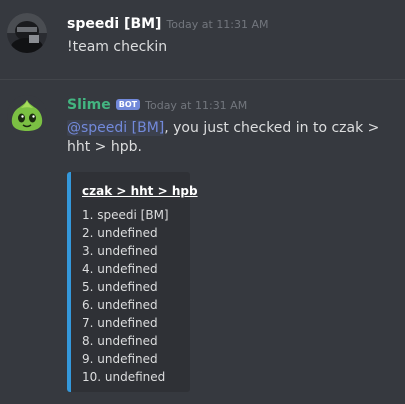 Image resolution: width=405 pixels, height=404 pixels. I want to click on embed-title: czak > hht > hpb, so click(140, 191).